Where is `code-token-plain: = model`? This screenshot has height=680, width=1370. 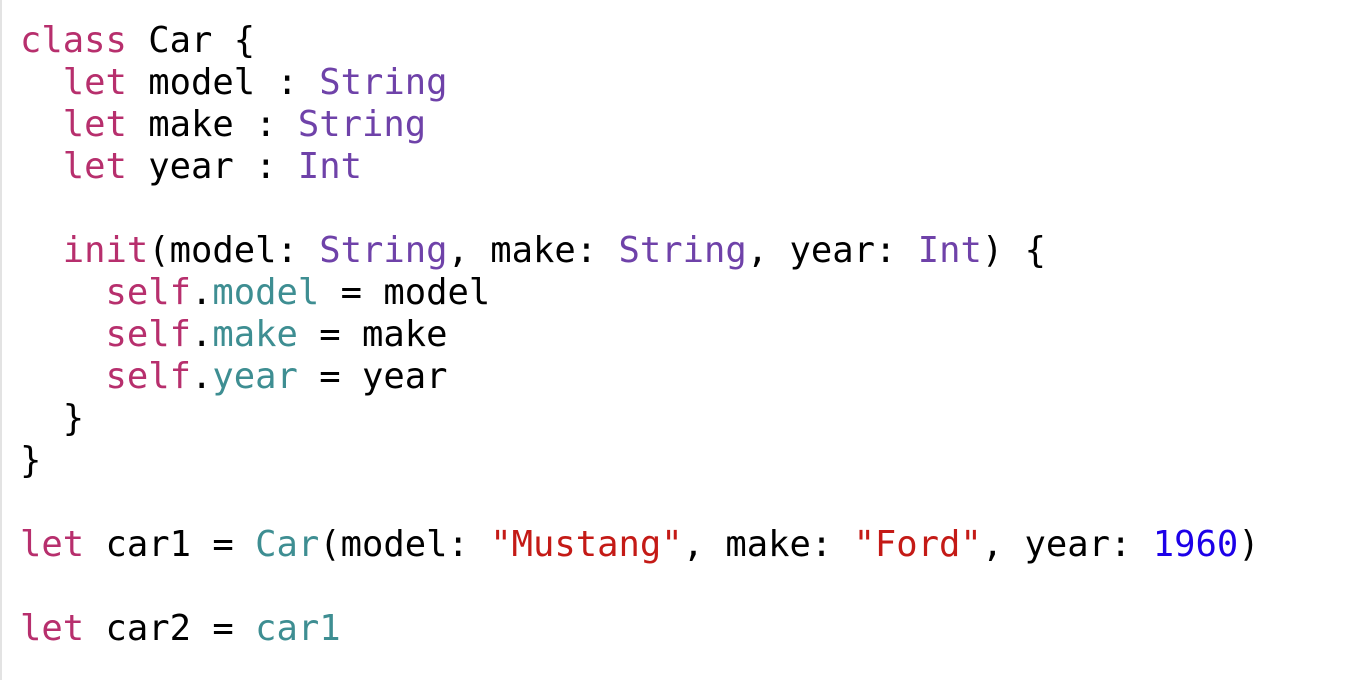 code-token-plain: = model is located at coordinates (405, 292).